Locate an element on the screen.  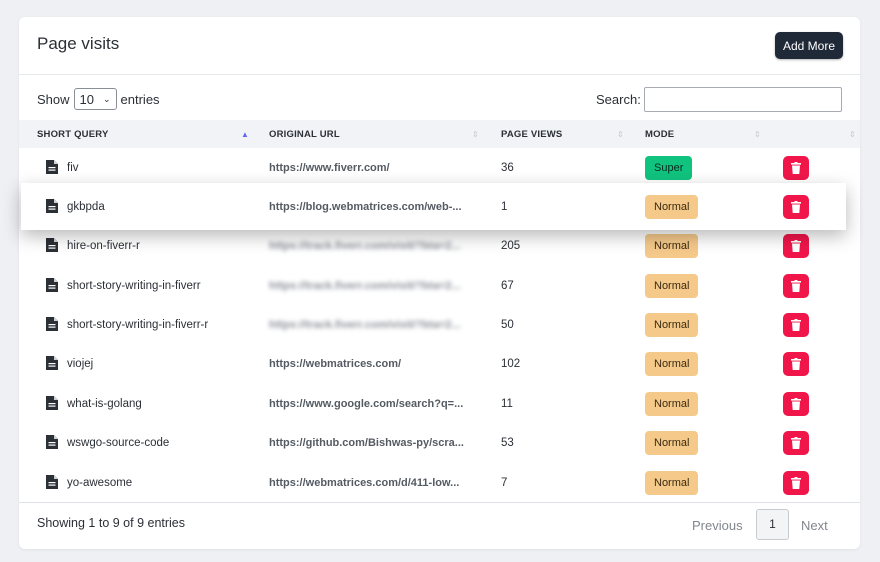
entries-select: 10 ⌄ is located at coordinates (95, 99).